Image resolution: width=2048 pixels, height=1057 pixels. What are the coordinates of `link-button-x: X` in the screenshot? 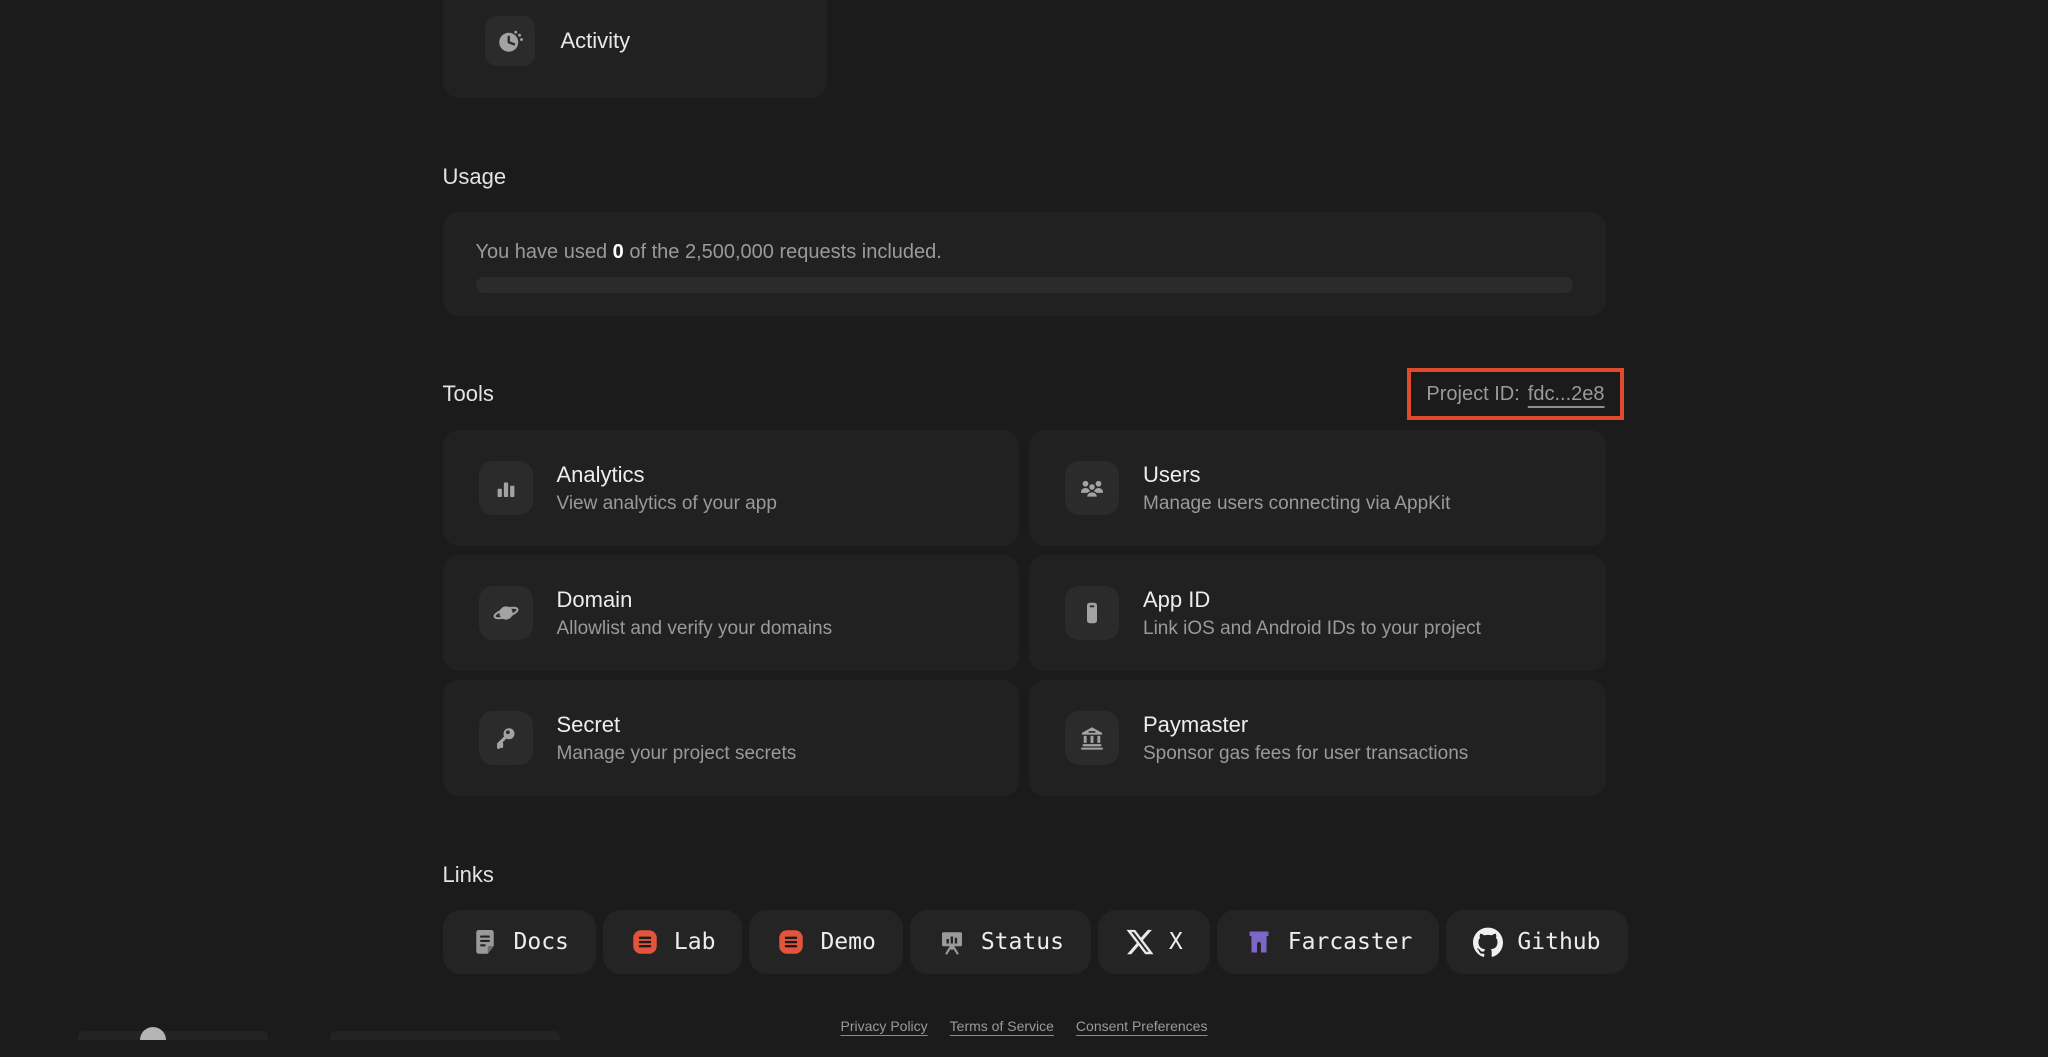 It's located at (1153, 942).